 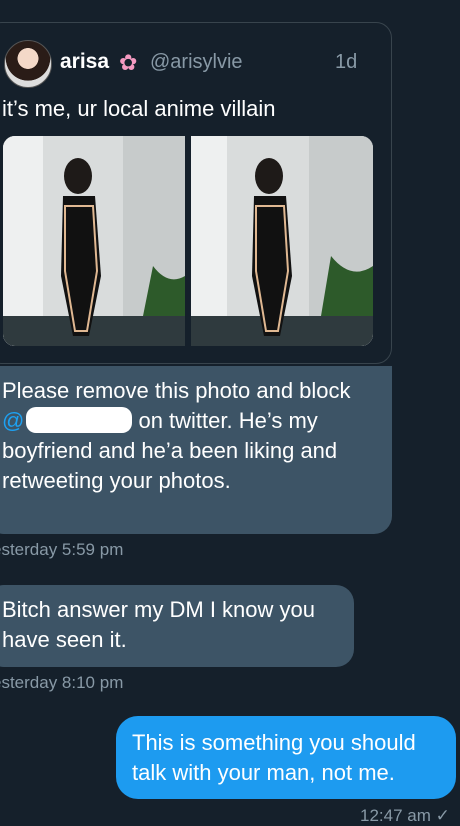 What do you see at coordinates (139, 108) in the screenshot?
I see `tweet-text: it’s me, ur local anime villain` at bounding box center [139, 108].